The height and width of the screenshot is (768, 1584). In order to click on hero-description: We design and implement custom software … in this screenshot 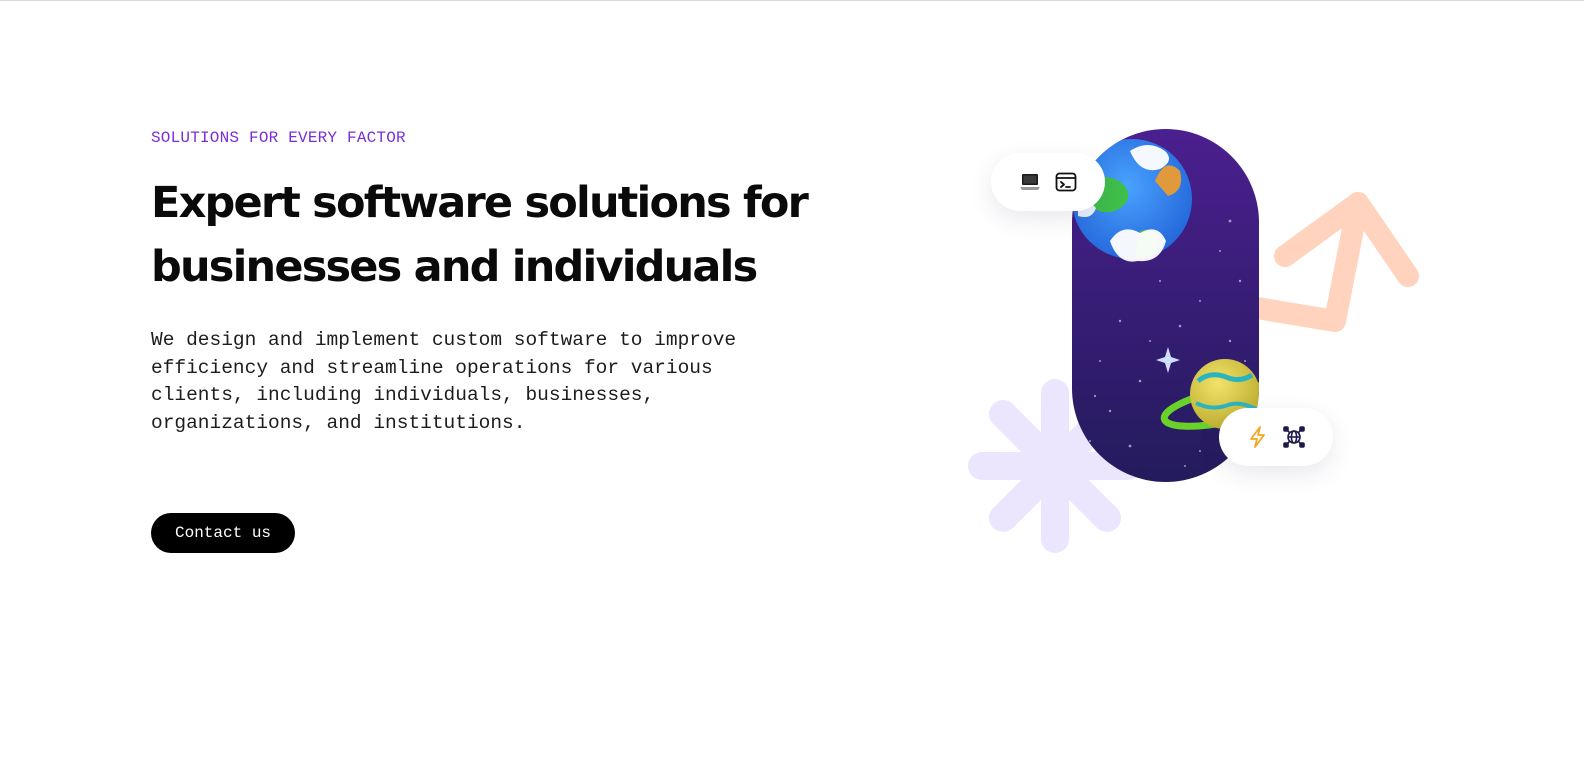, I will do `click(444, 381)`.